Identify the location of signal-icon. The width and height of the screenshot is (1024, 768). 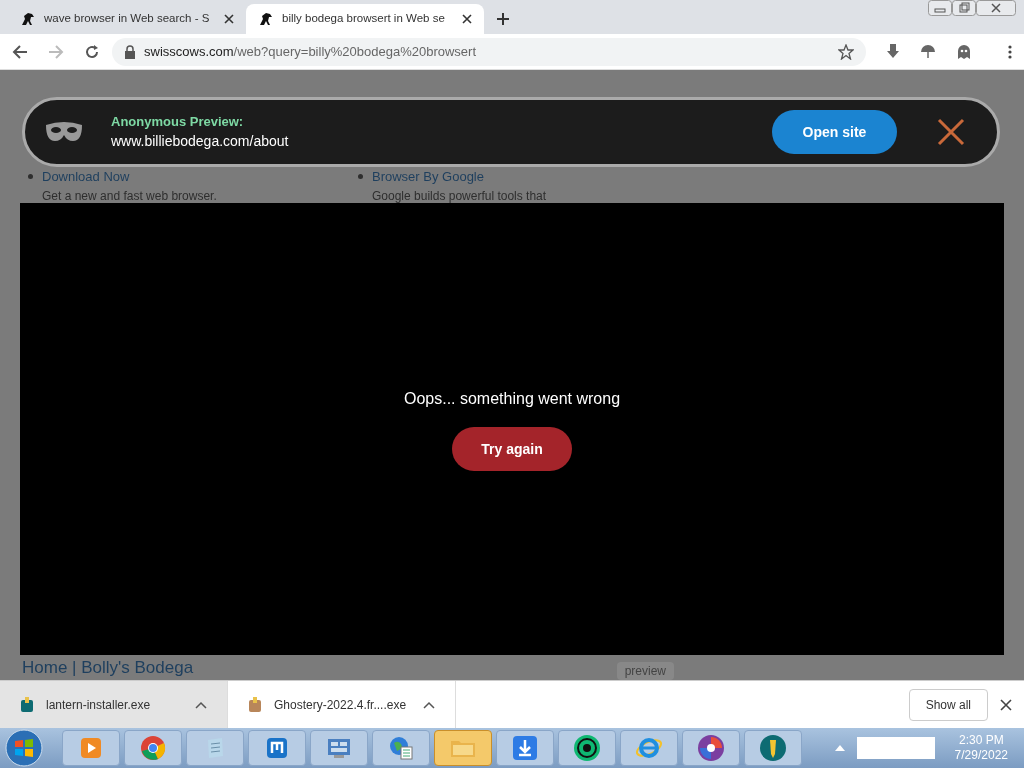
(587, 748).